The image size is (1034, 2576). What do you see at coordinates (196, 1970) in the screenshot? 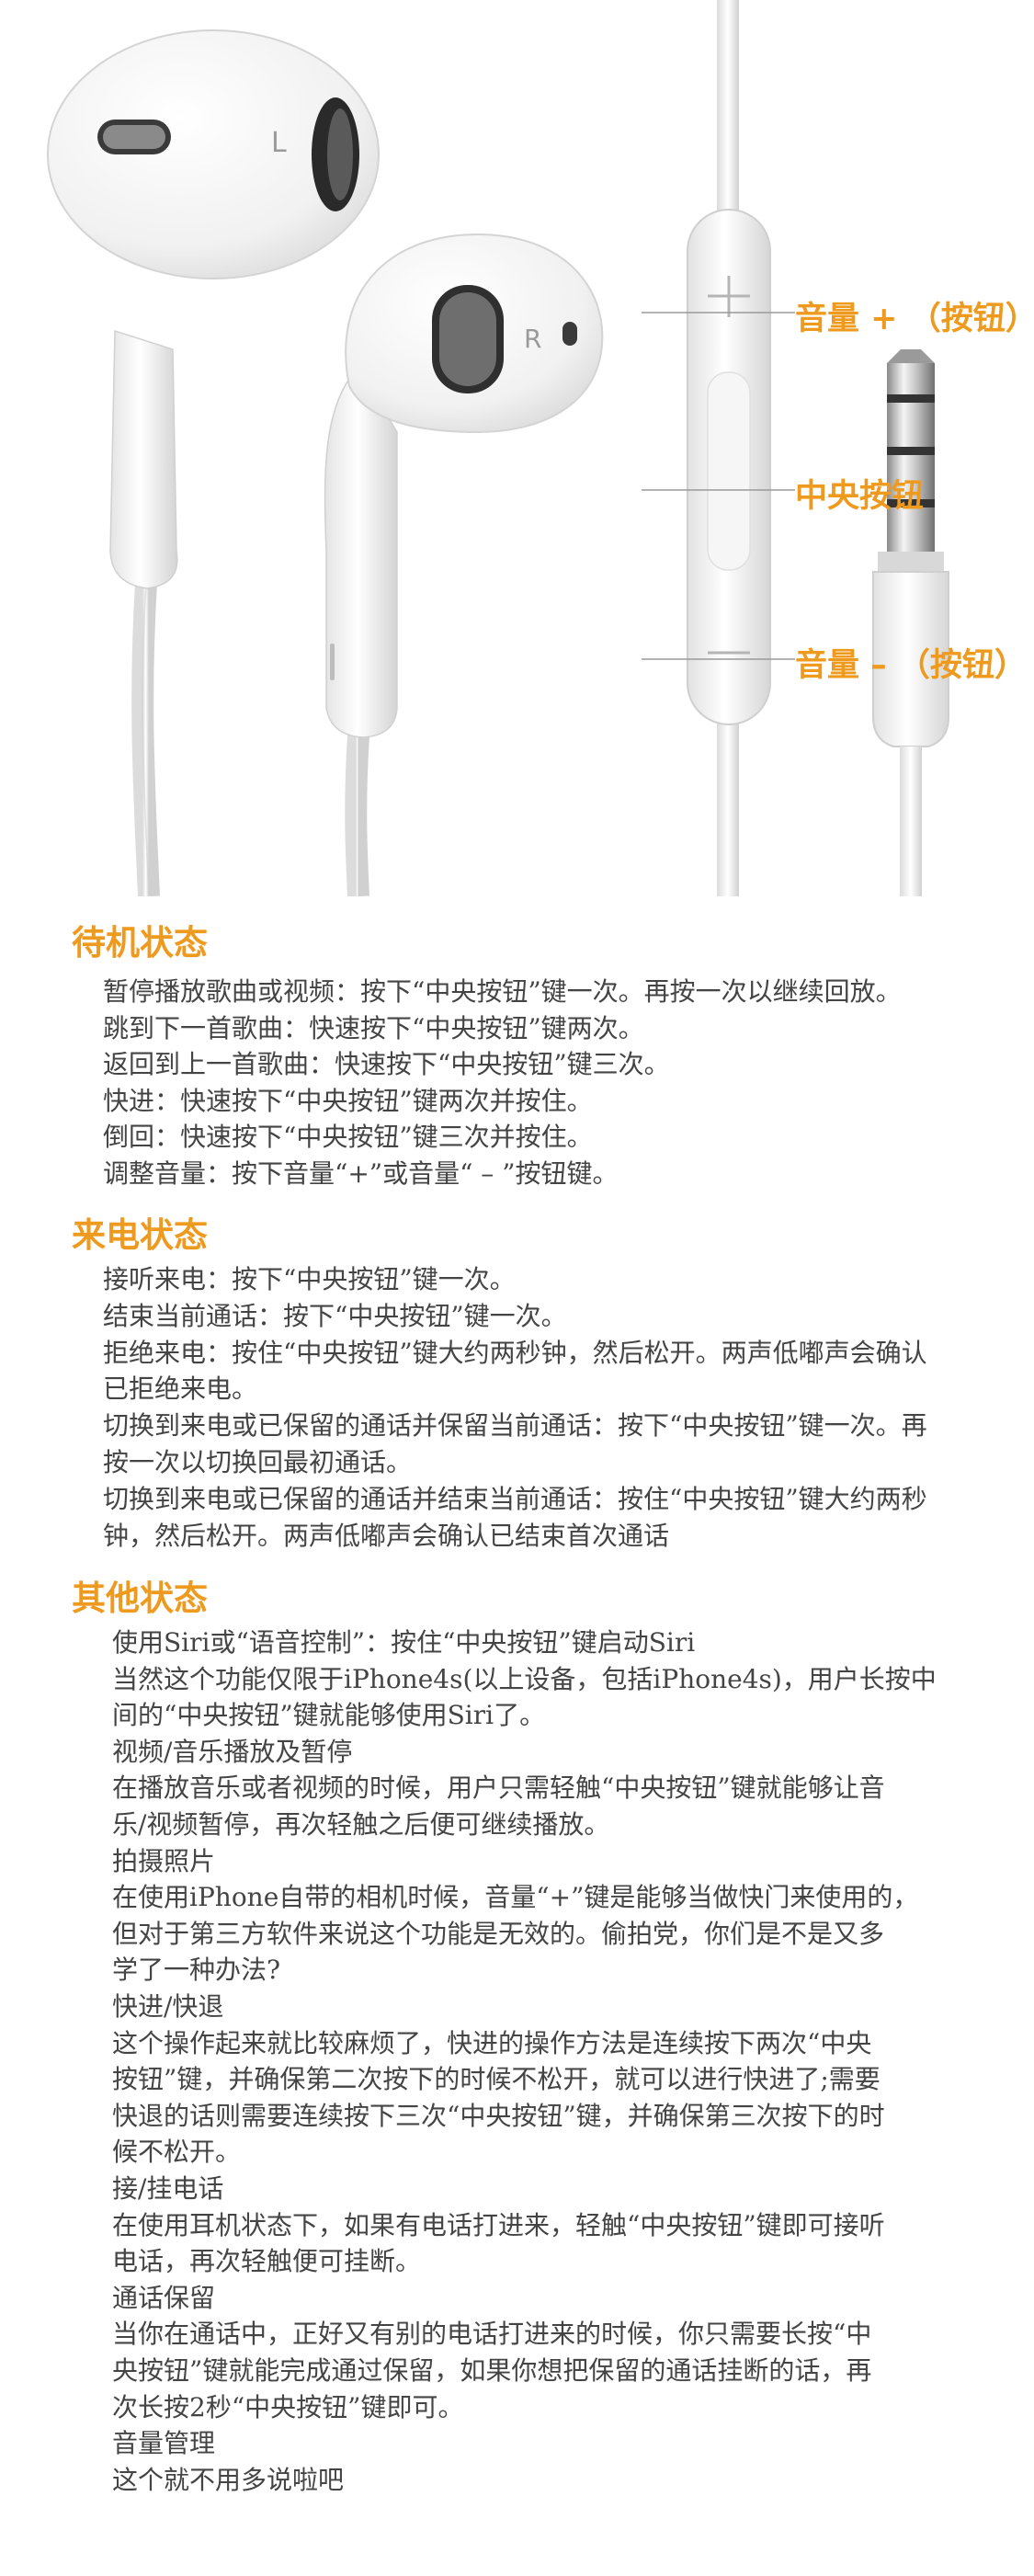
I see `section-line: 学了一种办法?` at bounding box center [196, 1970].